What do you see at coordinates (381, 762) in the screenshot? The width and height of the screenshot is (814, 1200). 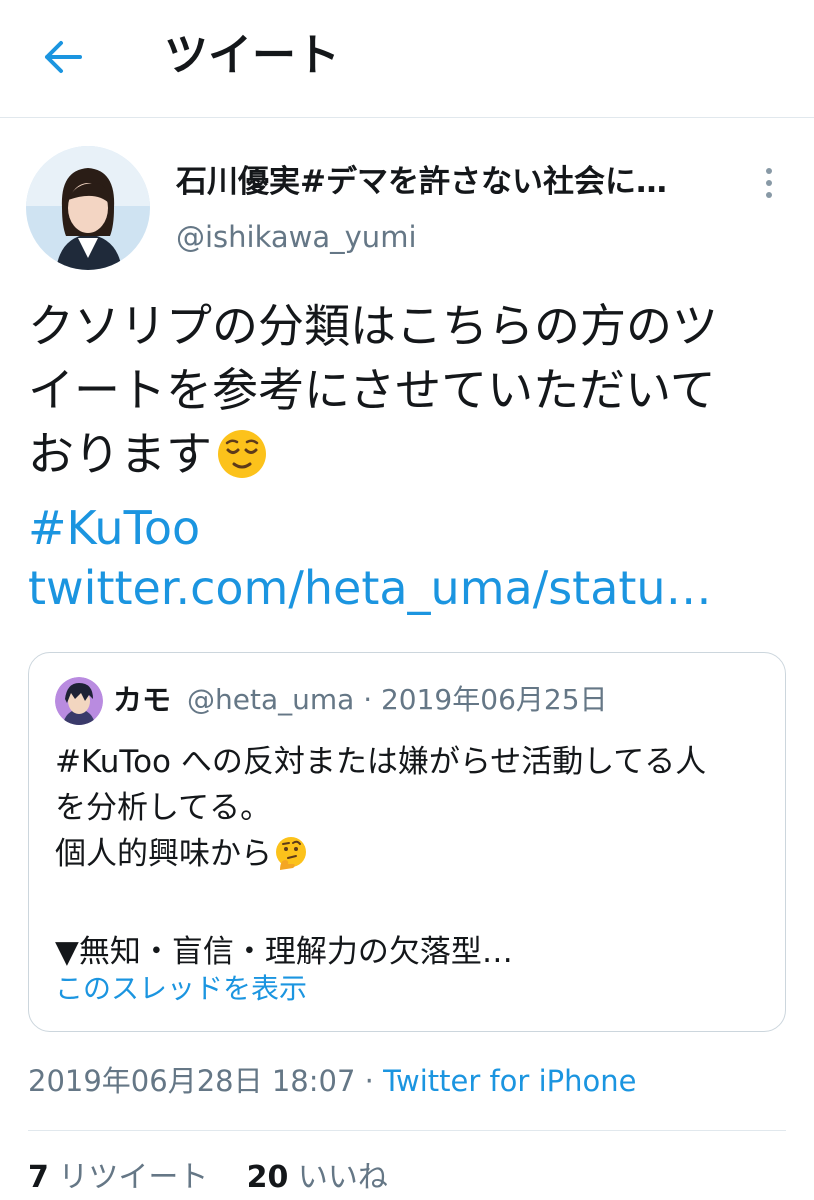 I see `quoted-text-line: #KuToo への反対または嫌がらせ活動してる人` at bounding box center [381, 762].